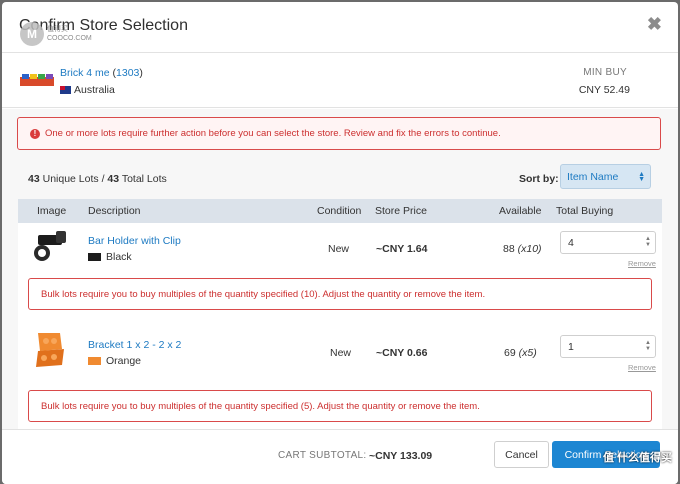 This screenshot has height=484, width=680. I want to click on close-icon: ✖, so click(654, 24).